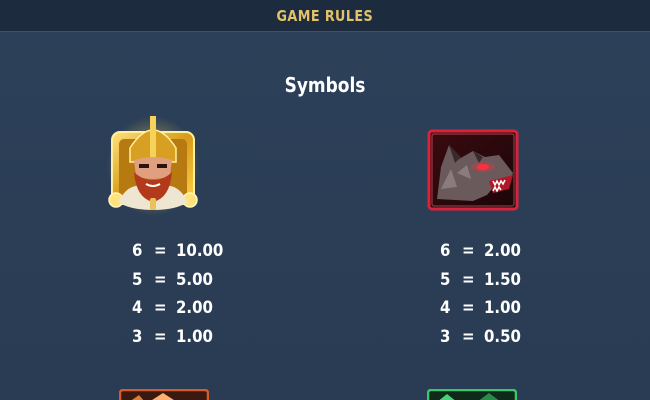  What do you see at coordinates (200, 251) in the screenshot?
I see `payout-value: 10.00` at bounding box center [200, 251].